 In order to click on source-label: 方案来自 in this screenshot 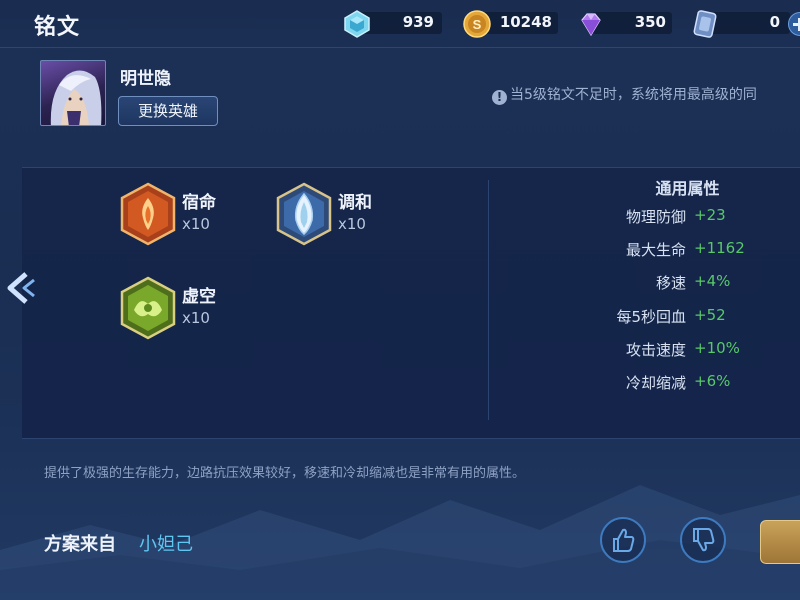, I will do `click(80, 544)`.